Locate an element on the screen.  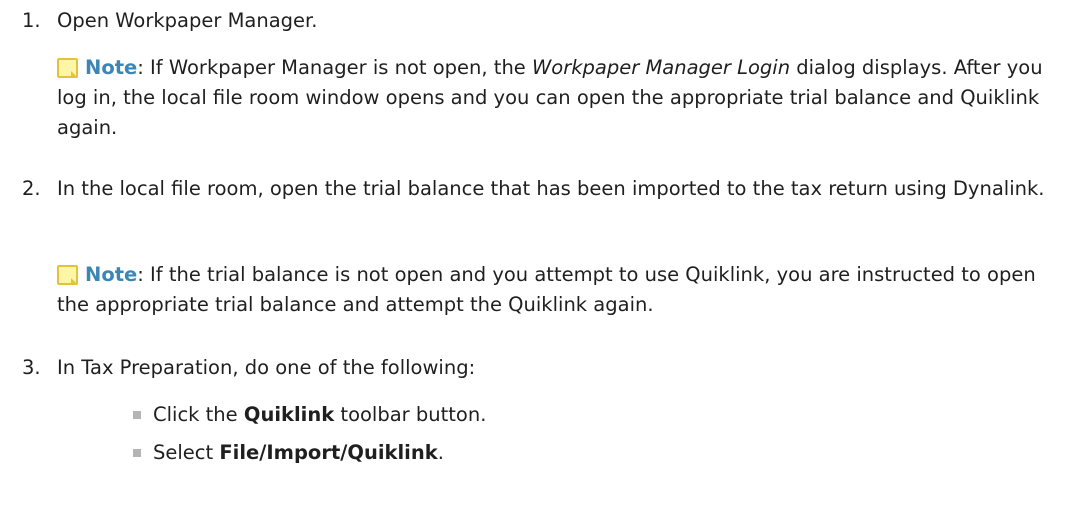
dialog-name: Workpaper Manager Login is located at coordinates (661, 67).